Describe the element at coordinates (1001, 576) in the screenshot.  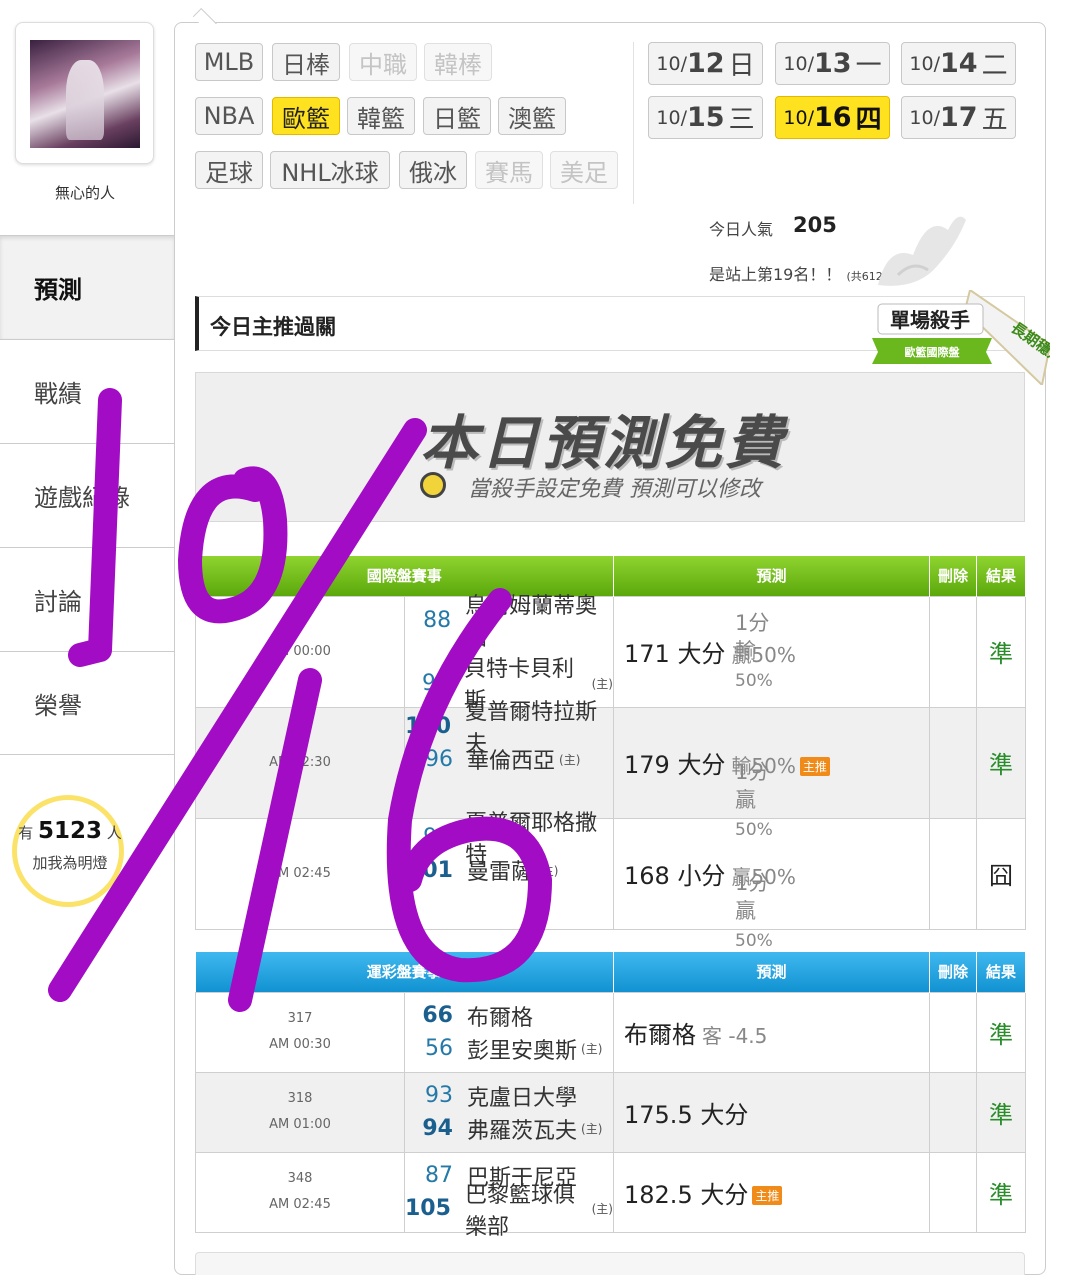
I see `intl-header-result: 結果` at that location.